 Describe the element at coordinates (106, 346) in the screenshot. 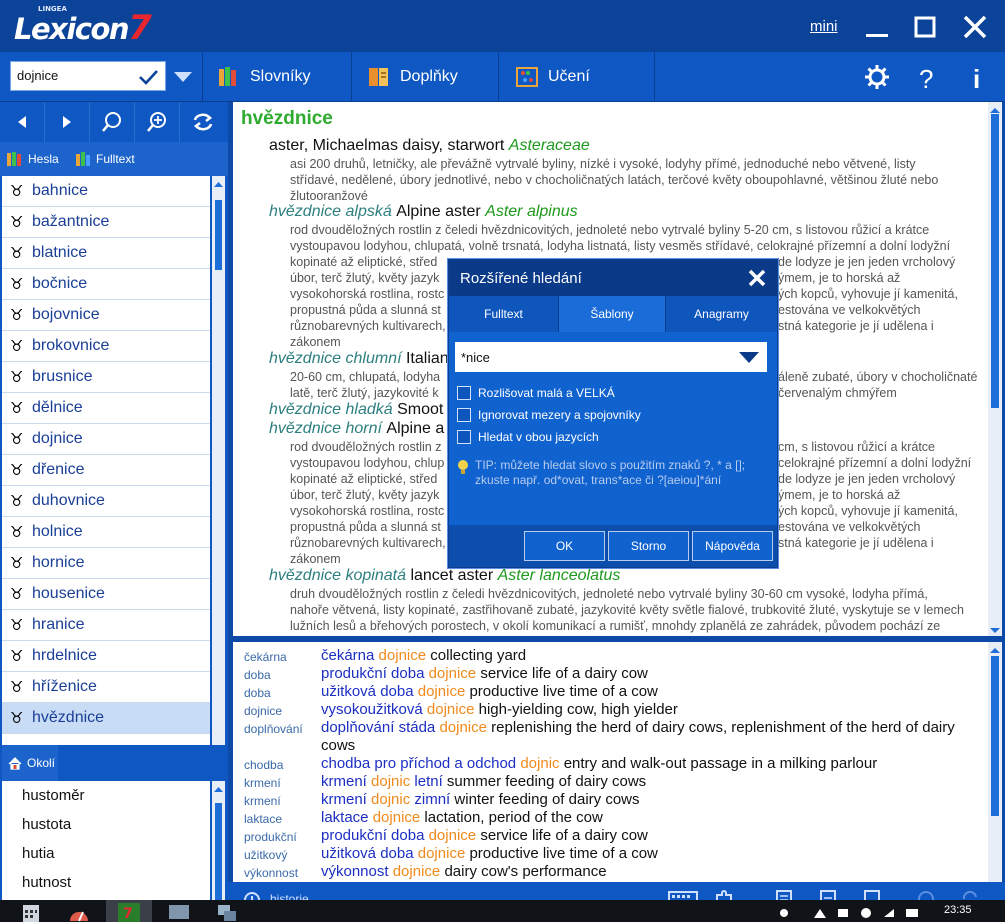

I see `headword-item: ♉ brokovnice` at that location.